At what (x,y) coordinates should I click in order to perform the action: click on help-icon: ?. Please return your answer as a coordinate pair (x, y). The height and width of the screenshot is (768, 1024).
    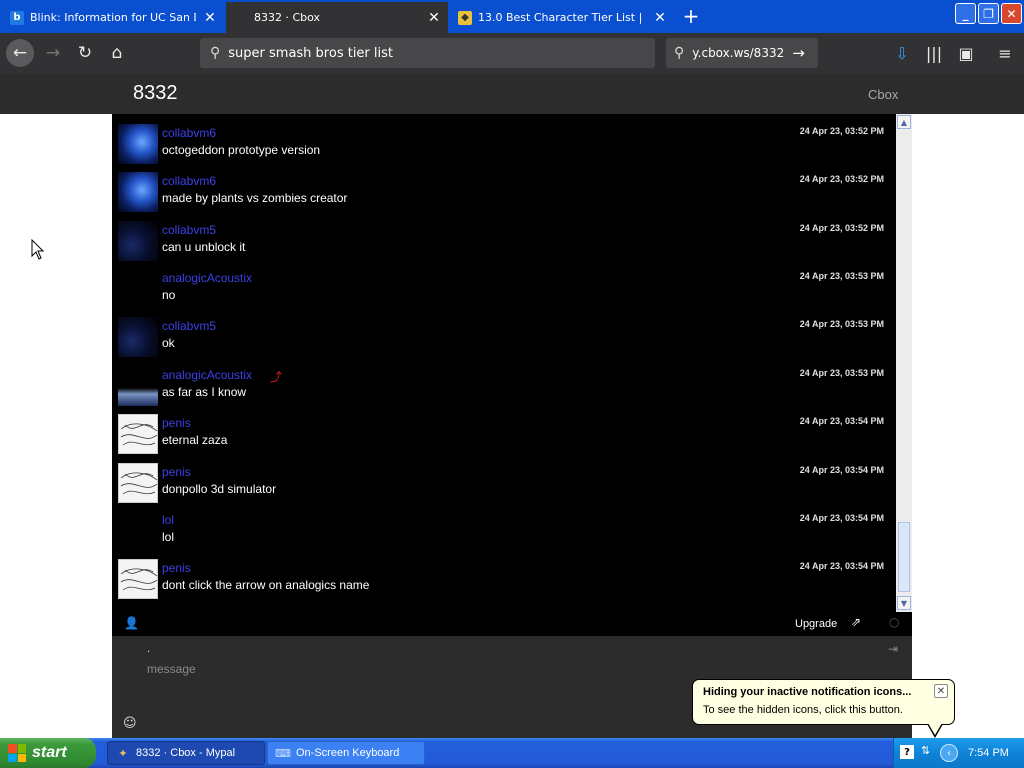
    Looking at the image, I should click on (907, 752).